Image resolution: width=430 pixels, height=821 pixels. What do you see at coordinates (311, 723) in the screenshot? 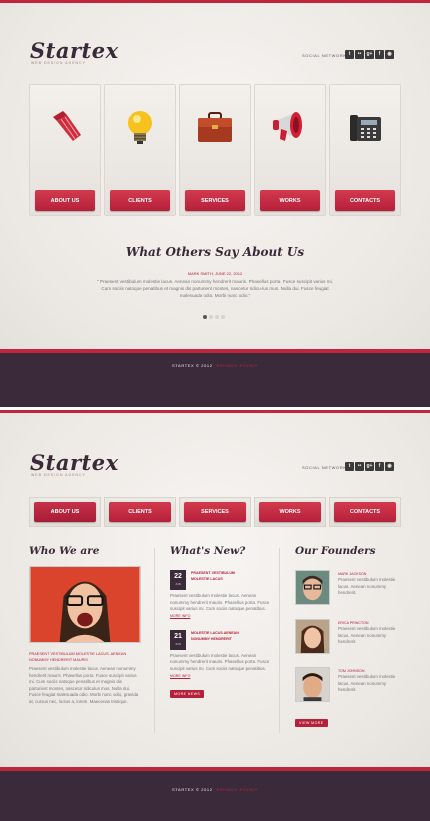
I see `view-more-button: VIEW MORE` at bounding box center [311, 723].